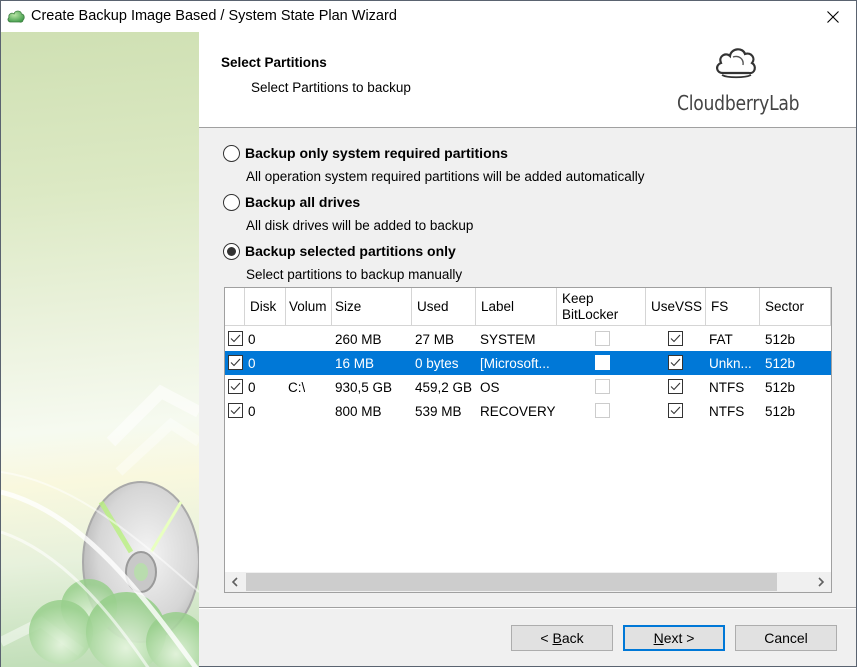 The height and width of the screenshot is (667, 857). Describe the element at coordinates (508, 339) in the screenshot. I see `cell-label: SYSTEM` at that location.